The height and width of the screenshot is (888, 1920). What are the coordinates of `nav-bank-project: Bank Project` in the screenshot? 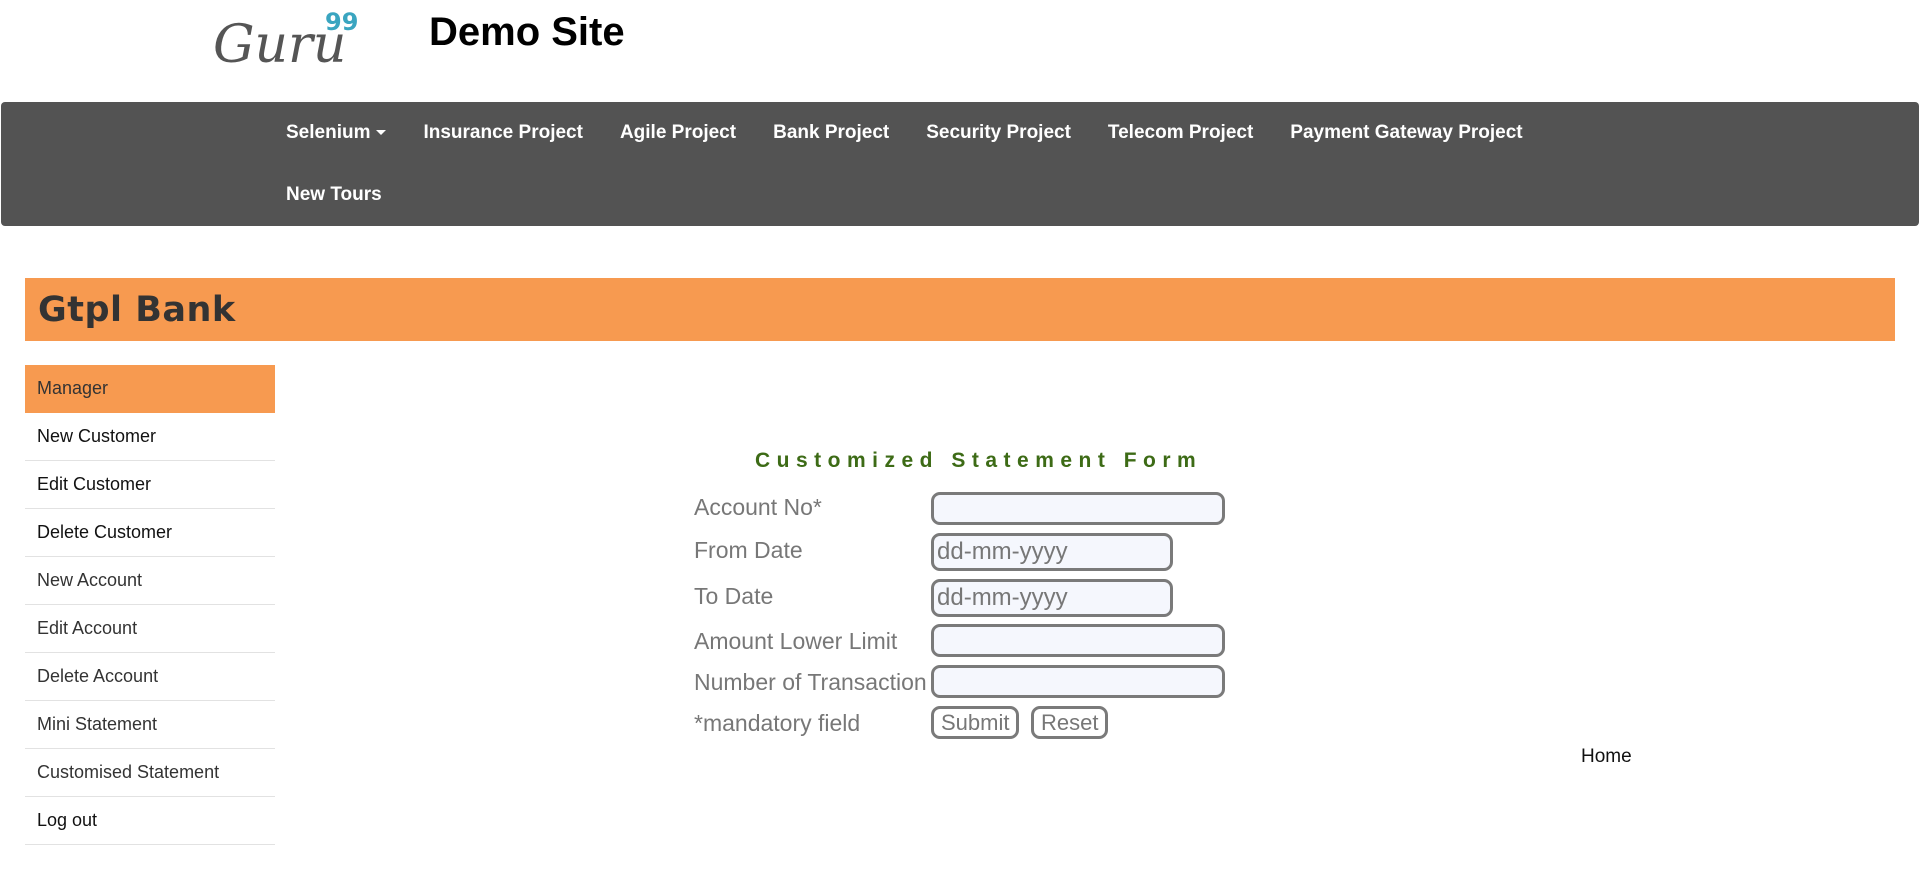 It's located at (831, 133).